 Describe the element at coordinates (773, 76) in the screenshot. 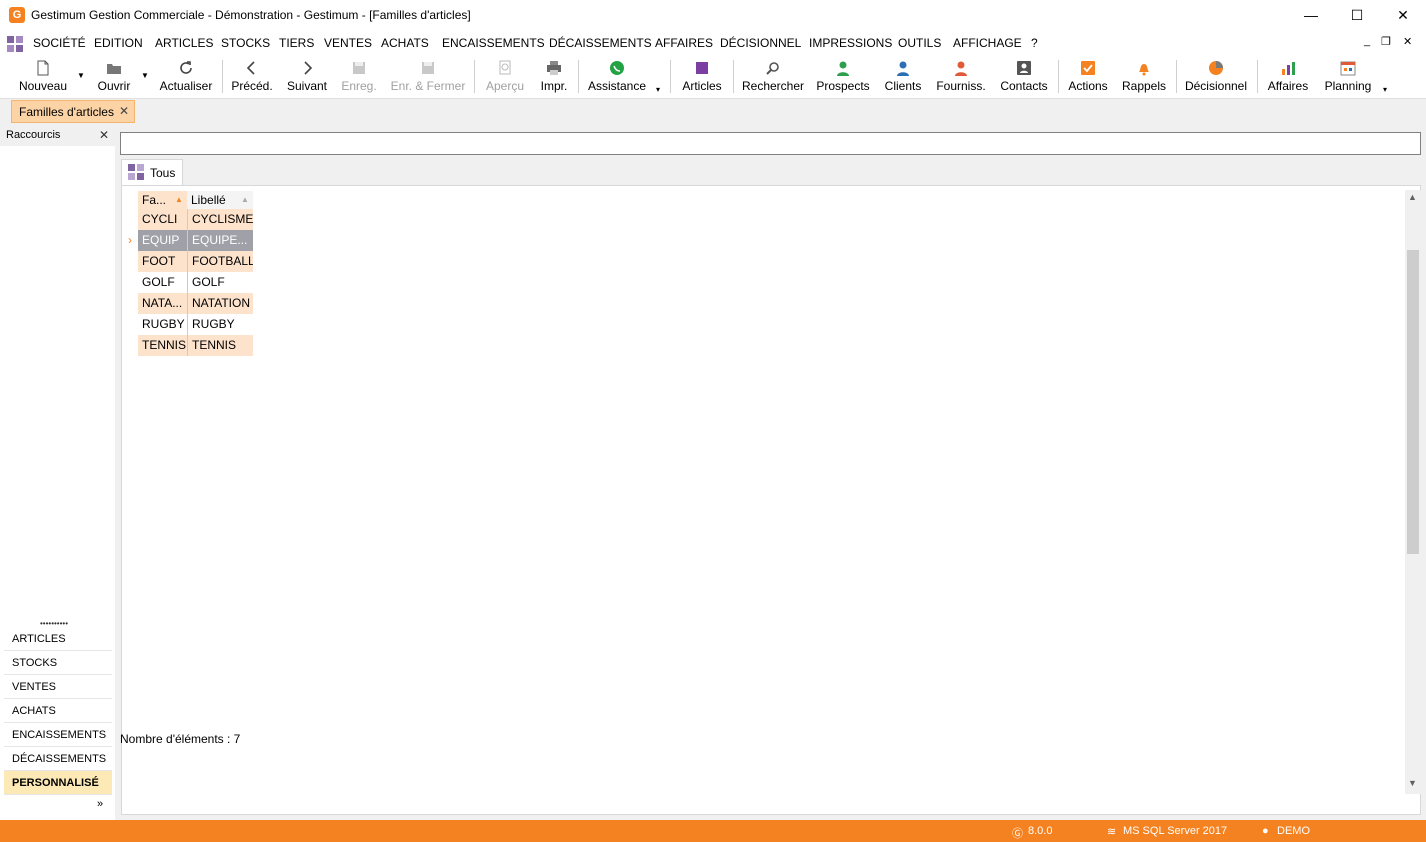

I see `rechercher-button: Rechercher` at that location.